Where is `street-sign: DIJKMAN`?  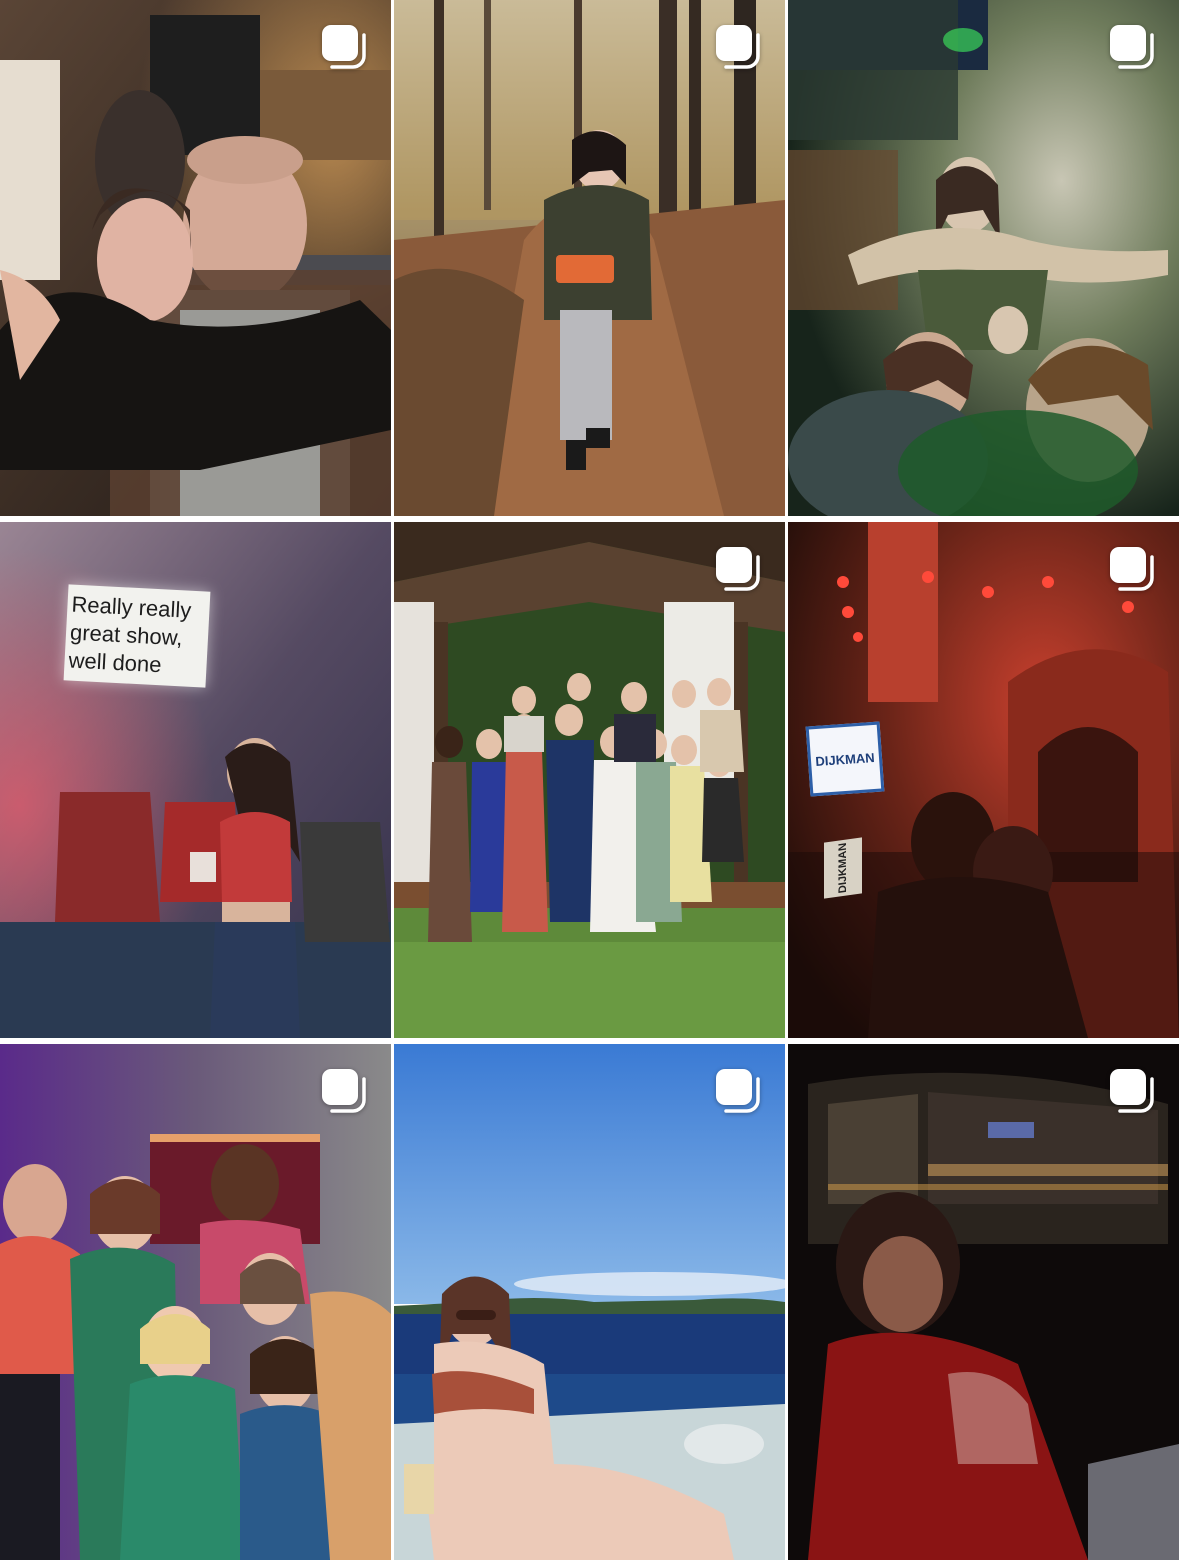
street-sign: DIJKMAN is located at coordinates (843, 868).